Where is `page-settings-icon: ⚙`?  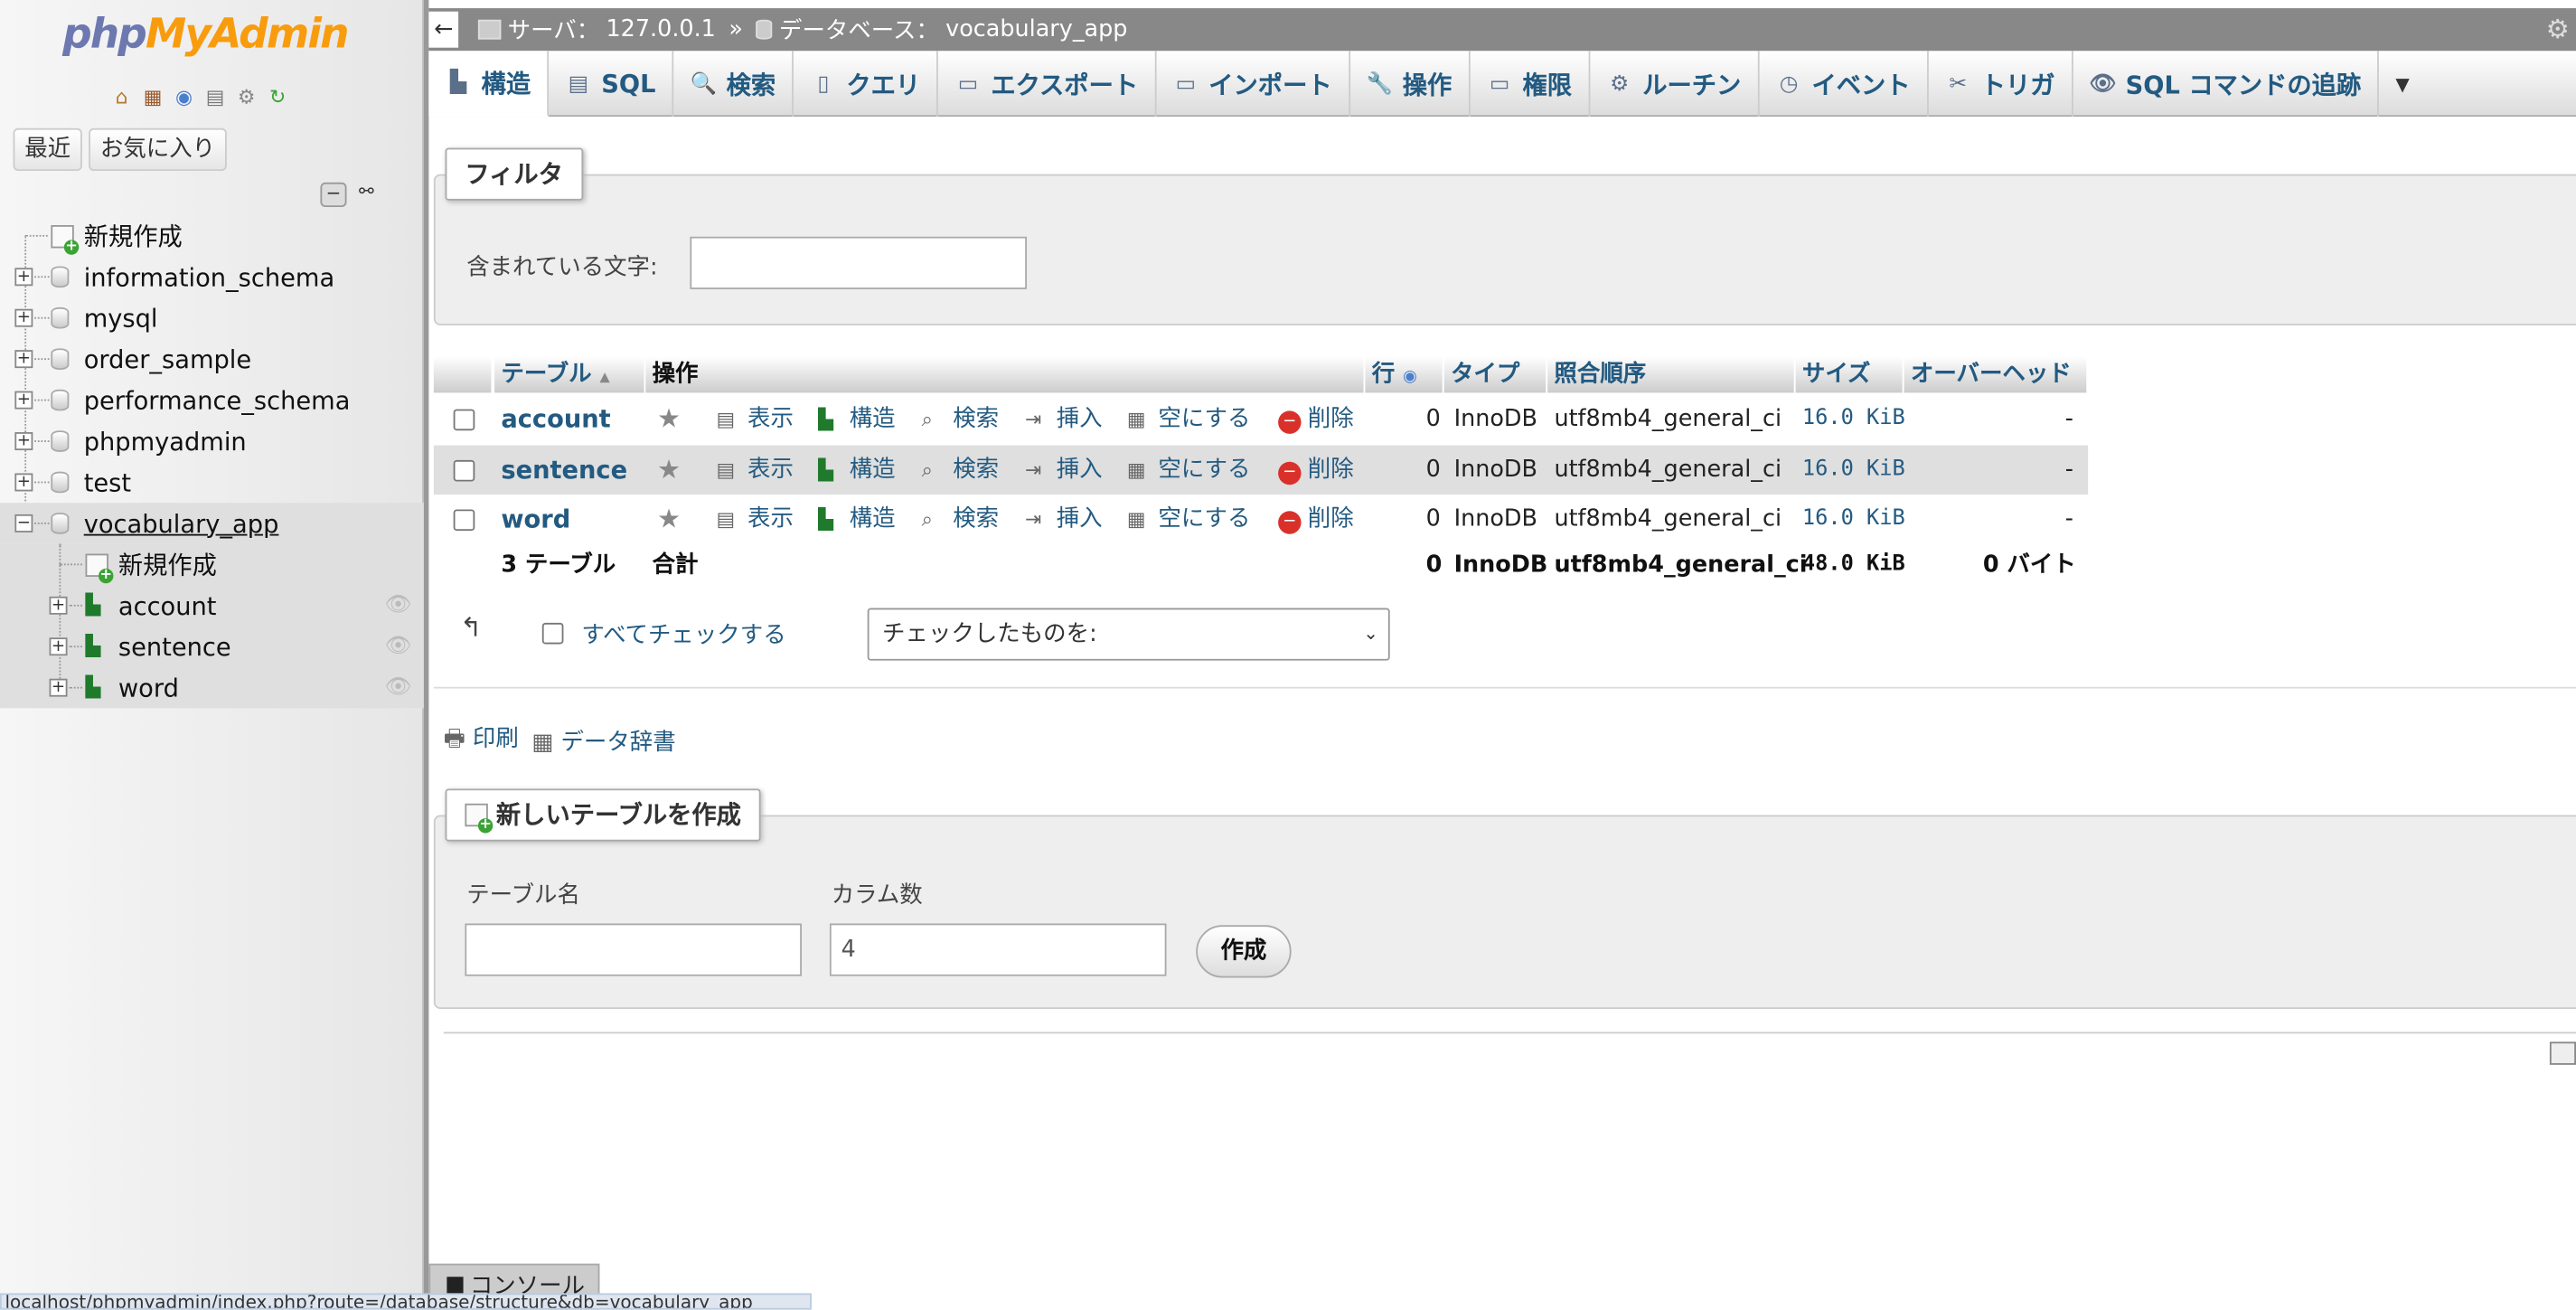
page-settings-icon: ⚙ is located at coordinates (2558, 29).